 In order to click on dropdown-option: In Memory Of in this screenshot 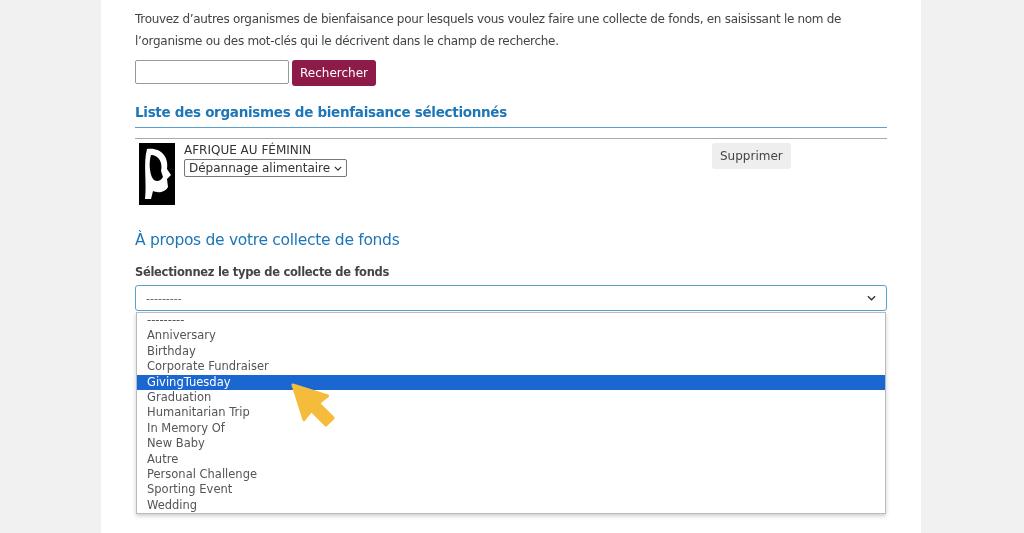, I will do `click(511, 428)`.